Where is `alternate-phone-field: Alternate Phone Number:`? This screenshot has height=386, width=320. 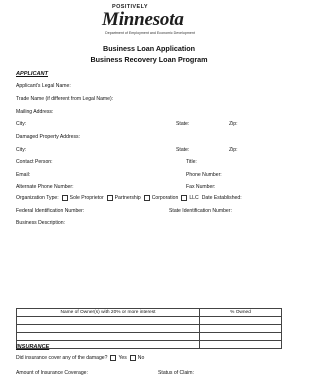 alternate-phone-field: Alternate Phone Number: is located at coordinates (44, 187).